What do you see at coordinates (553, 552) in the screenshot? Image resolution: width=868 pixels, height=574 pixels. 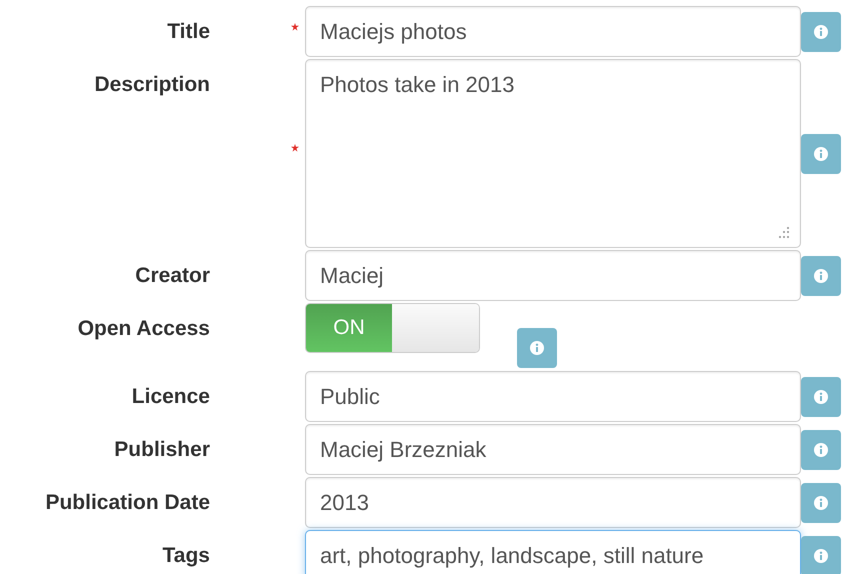 I see `text-field: art, photography, landscape, still nature` at bounding box center [553, 552].